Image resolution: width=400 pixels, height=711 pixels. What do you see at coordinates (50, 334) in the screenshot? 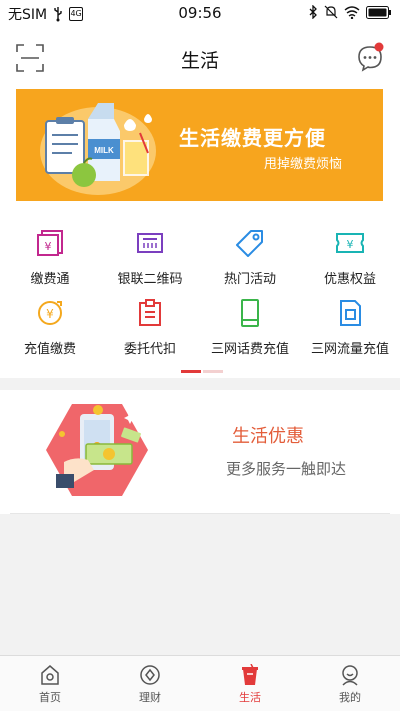
I see `grid-item-recharge: ¥ 充值缴费` at bounding box center [50, 334].